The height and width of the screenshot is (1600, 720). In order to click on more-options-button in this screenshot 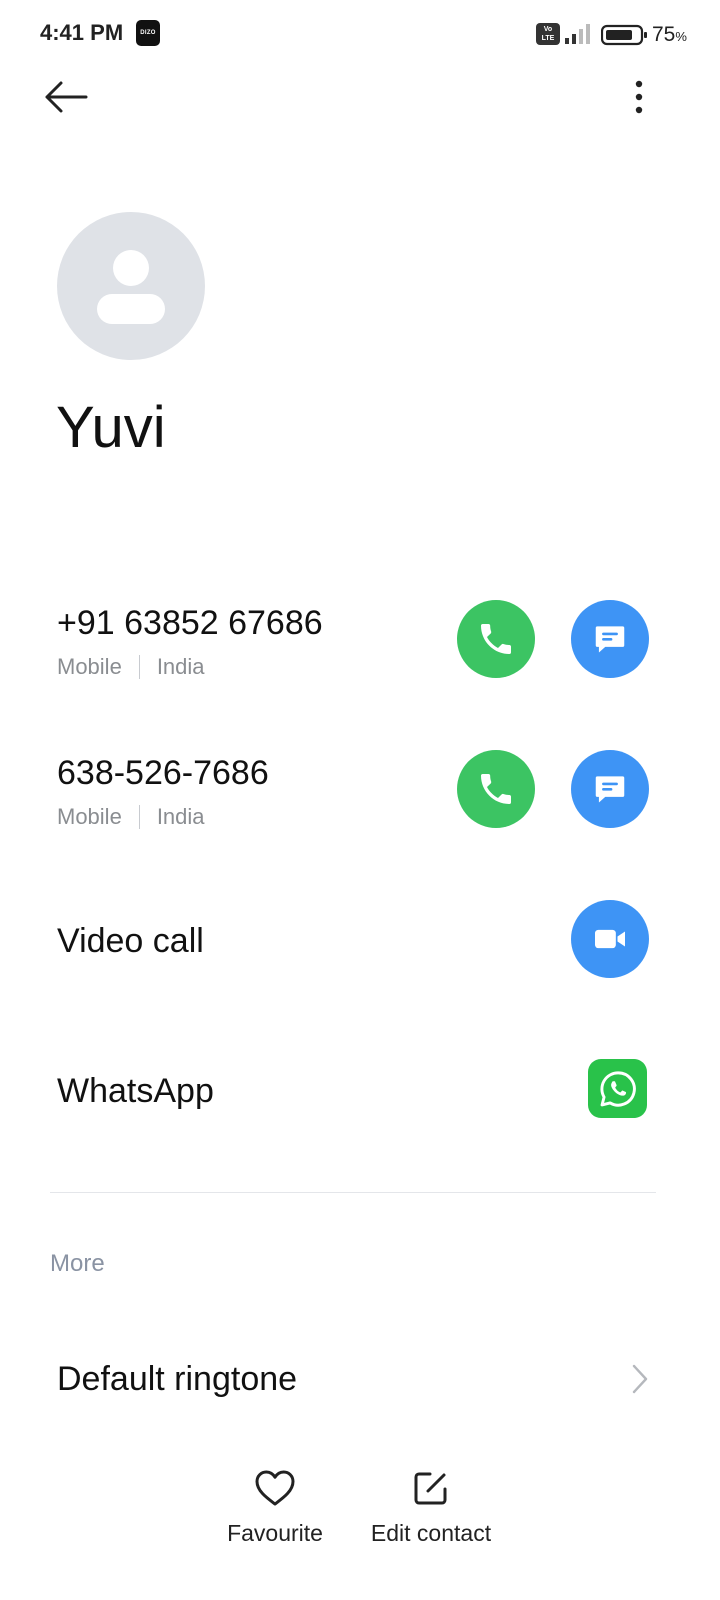, I will do `click(640, 97)`.